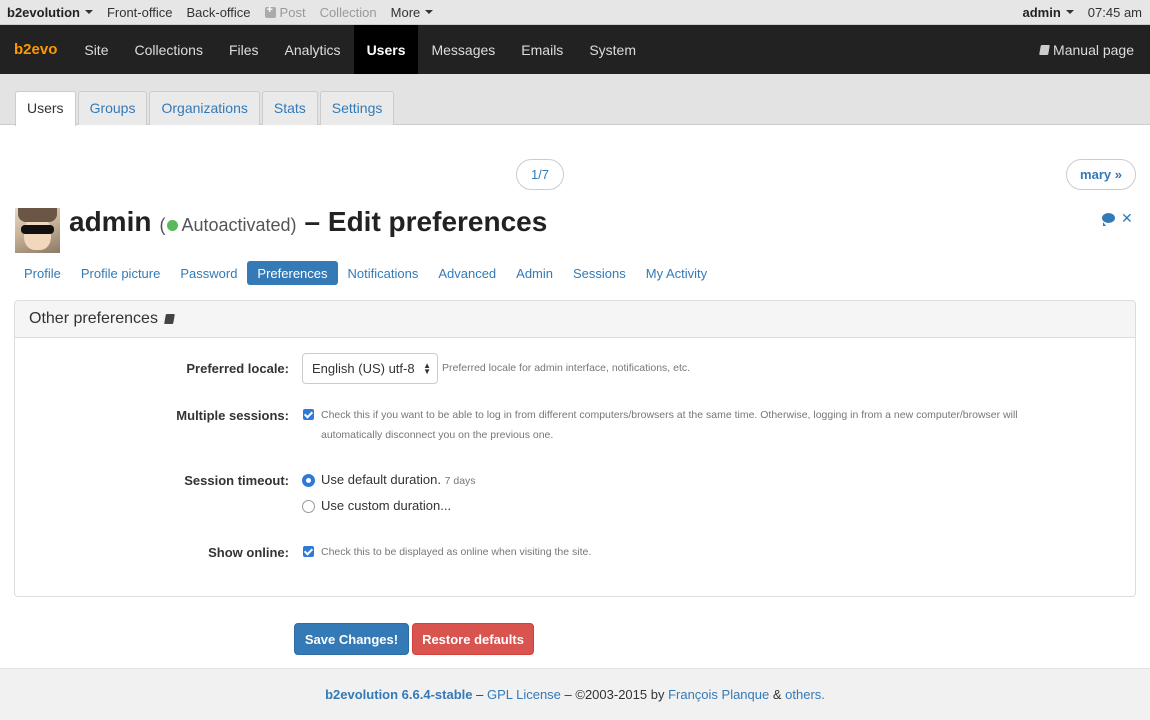 Image resolution: width=1150 pixels, height=720 pixels. What do you see at coordinates (162, 225) in the screenshot?
I see `status-open-paren: (` at bounding box center [162, 225].